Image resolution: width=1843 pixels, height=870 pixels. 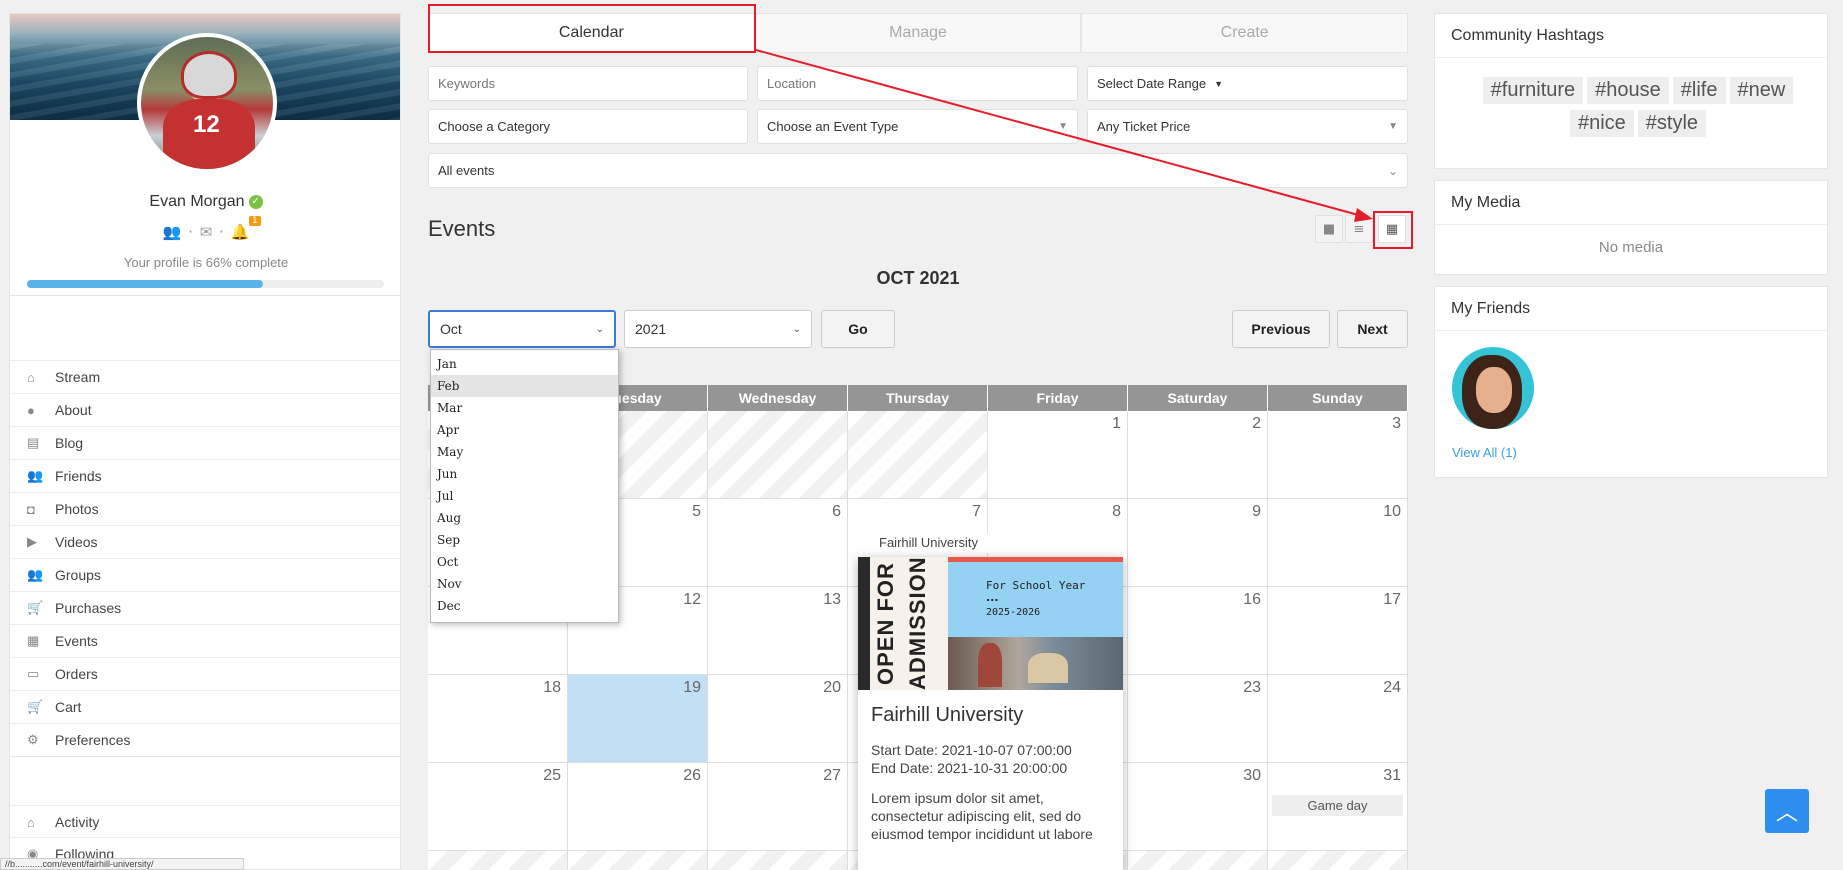 I want to click on tab-manage: Manage, so click(x=918, y=33).